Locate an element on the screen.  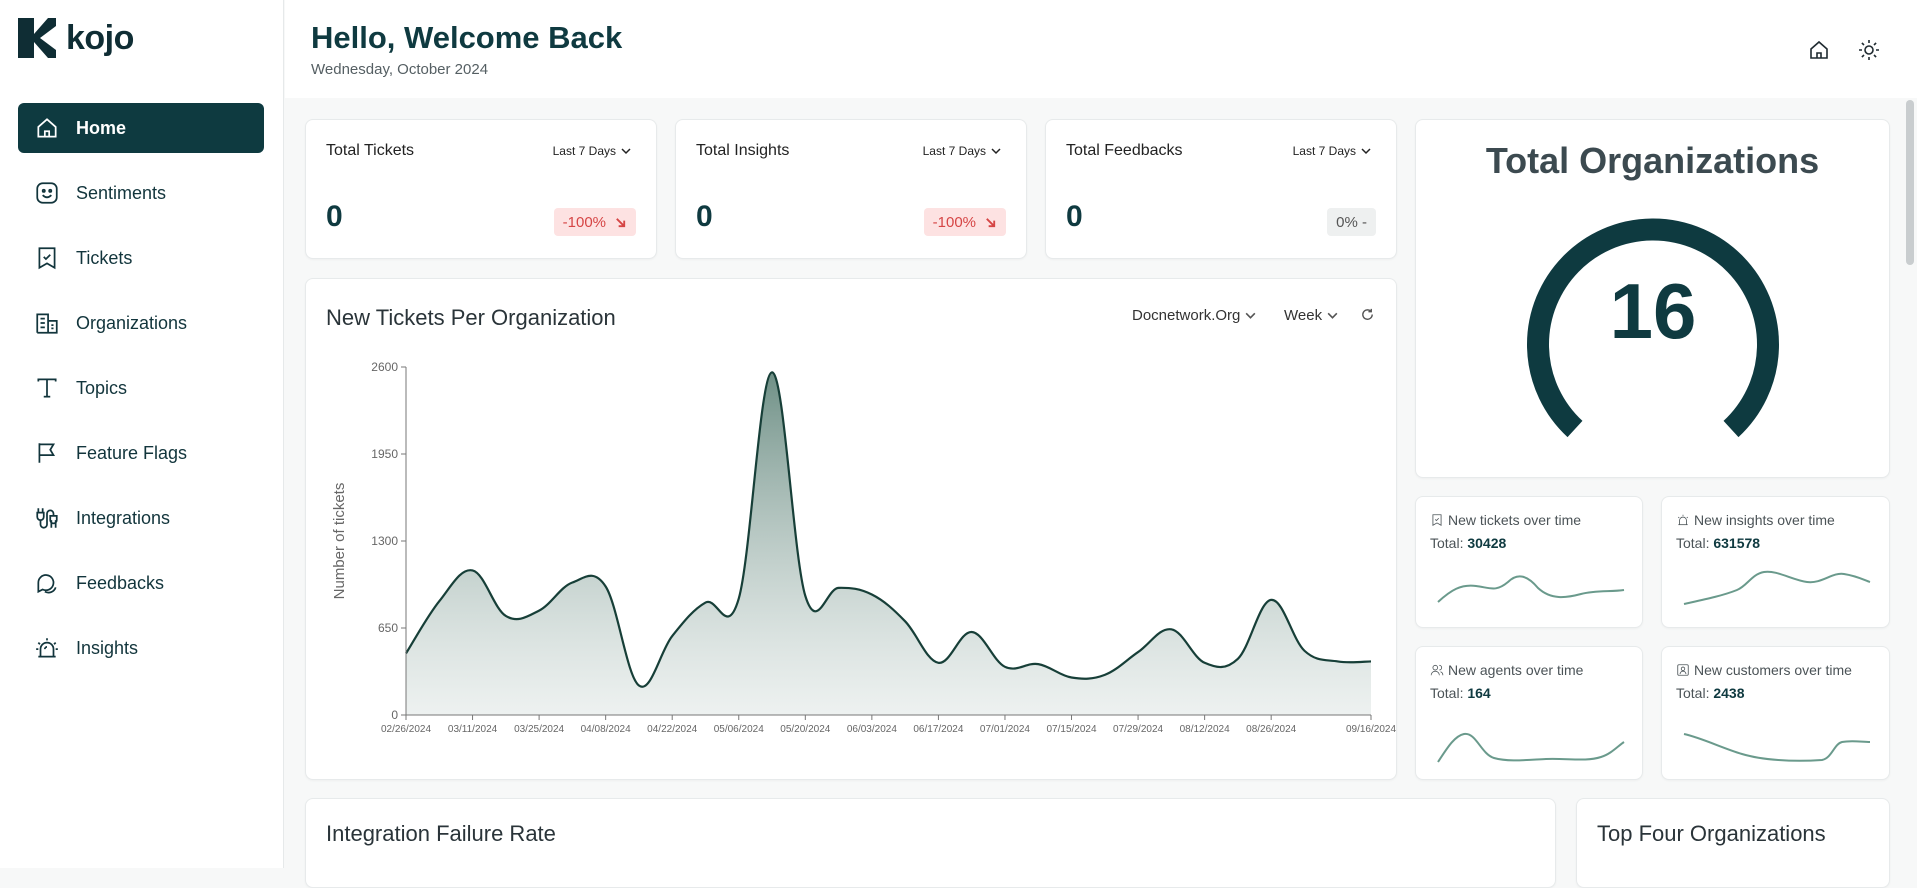
home-icon is located at coordinates (47, 128).